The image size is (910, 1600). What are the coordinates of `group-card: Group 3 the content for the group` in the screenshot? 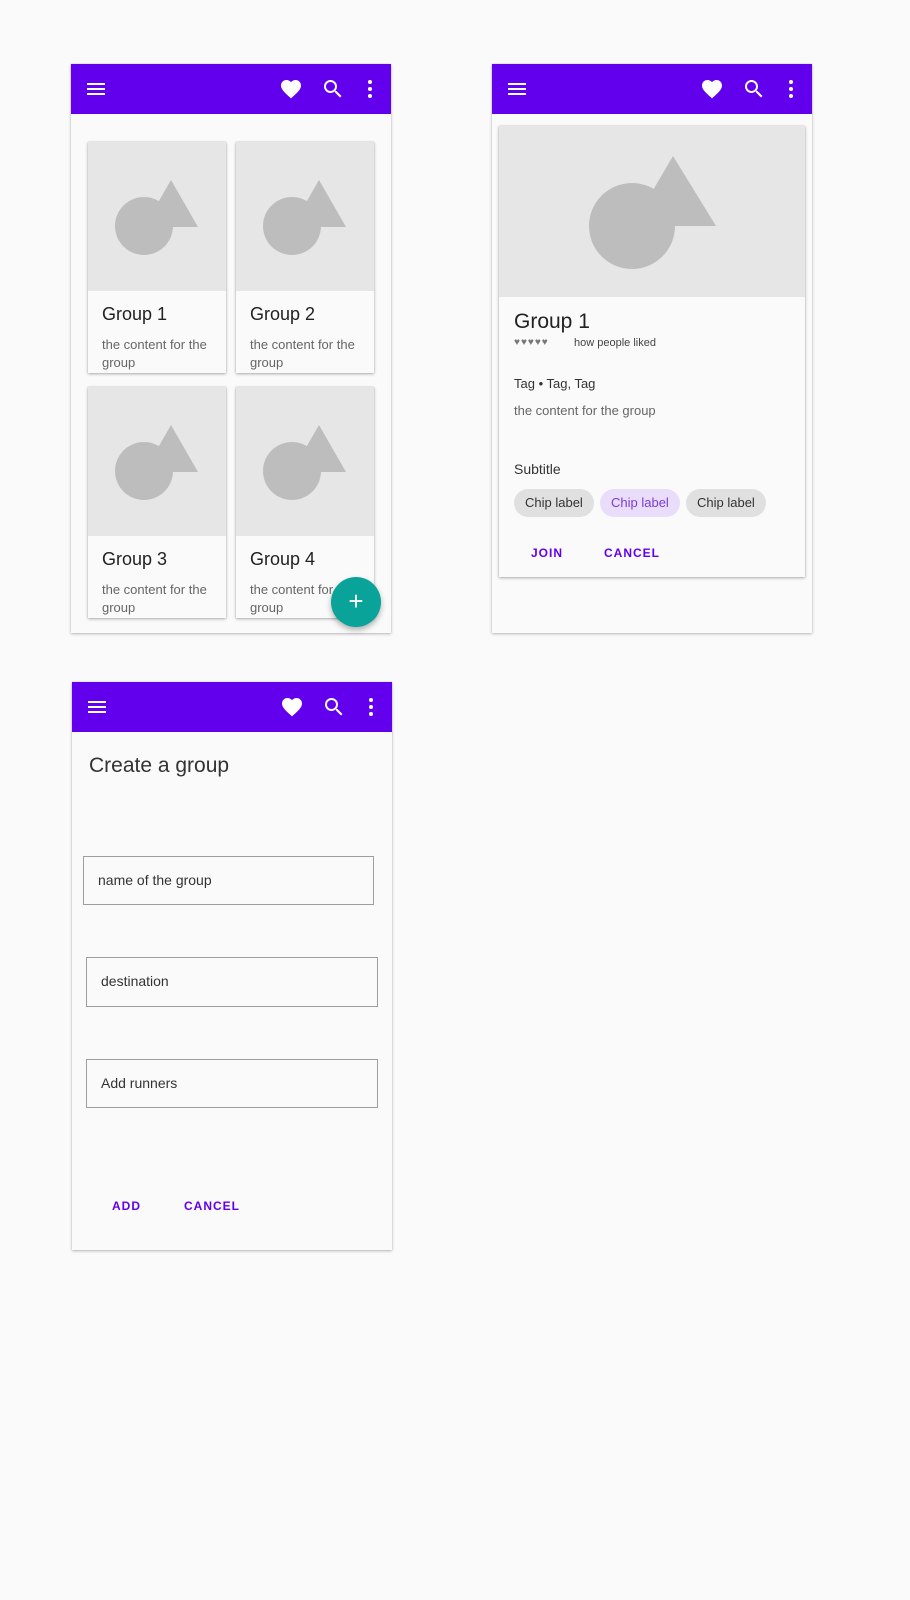 It's located at (157, 502).